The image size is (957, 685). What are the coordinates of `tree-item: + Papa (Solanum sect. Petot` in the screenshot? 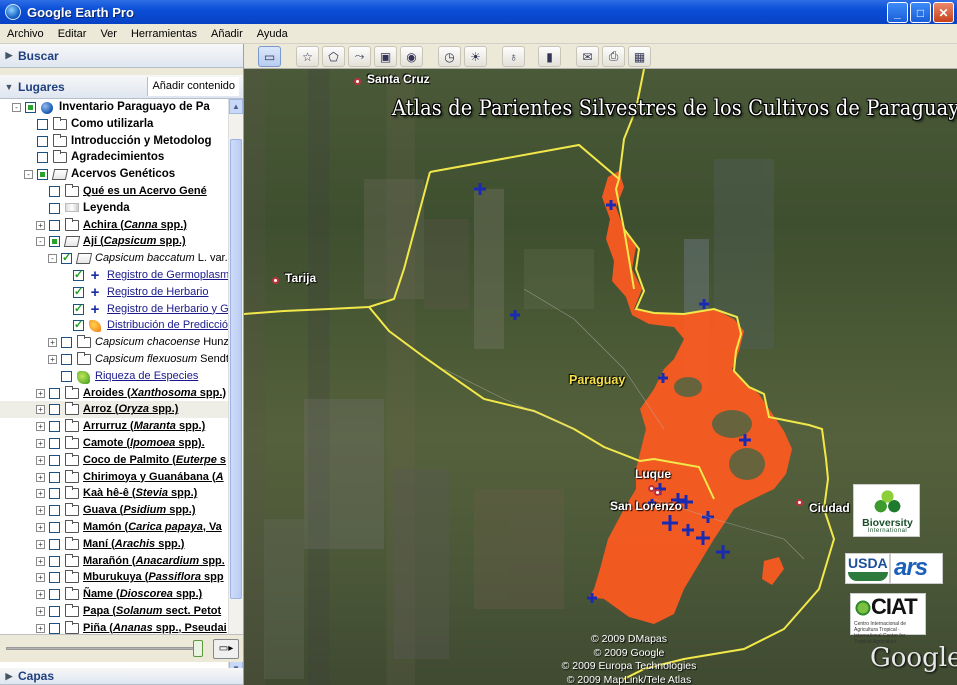 It's located at (114, 611).